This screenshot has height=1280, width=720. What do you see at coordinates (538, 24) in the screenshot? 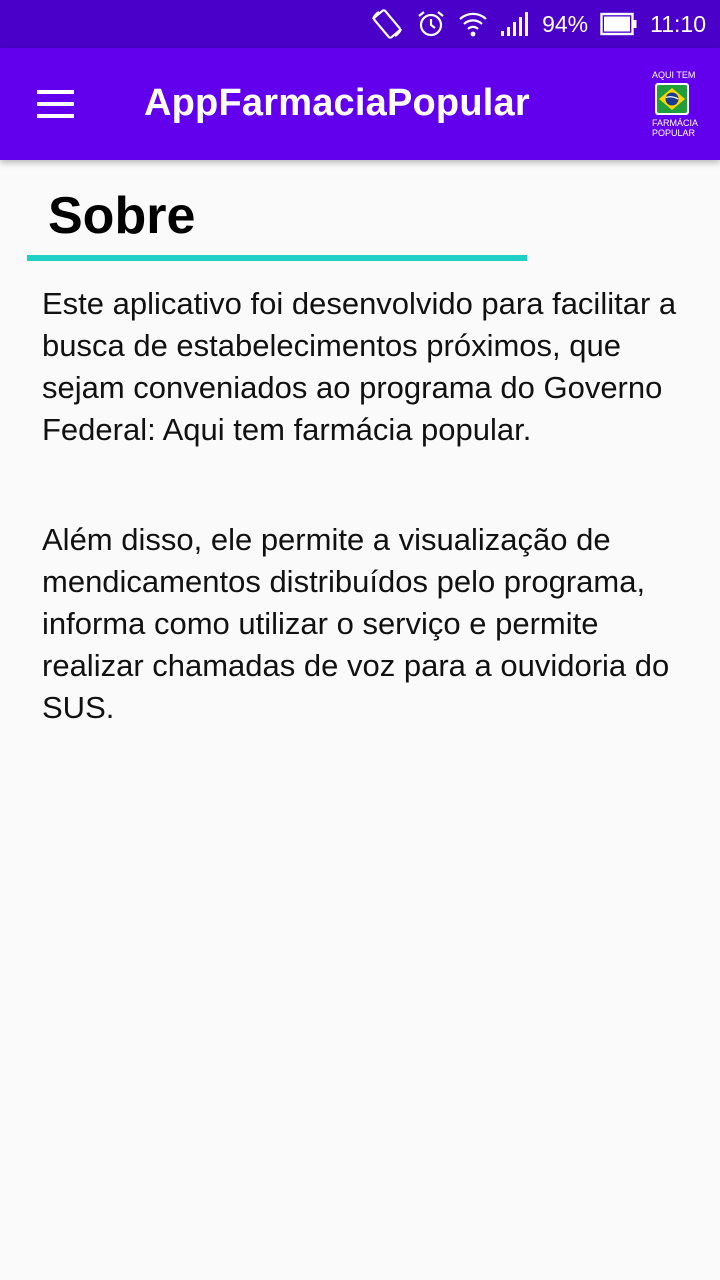
I see `status-icons: 94% 11:10` at bounding box center [538, 24].